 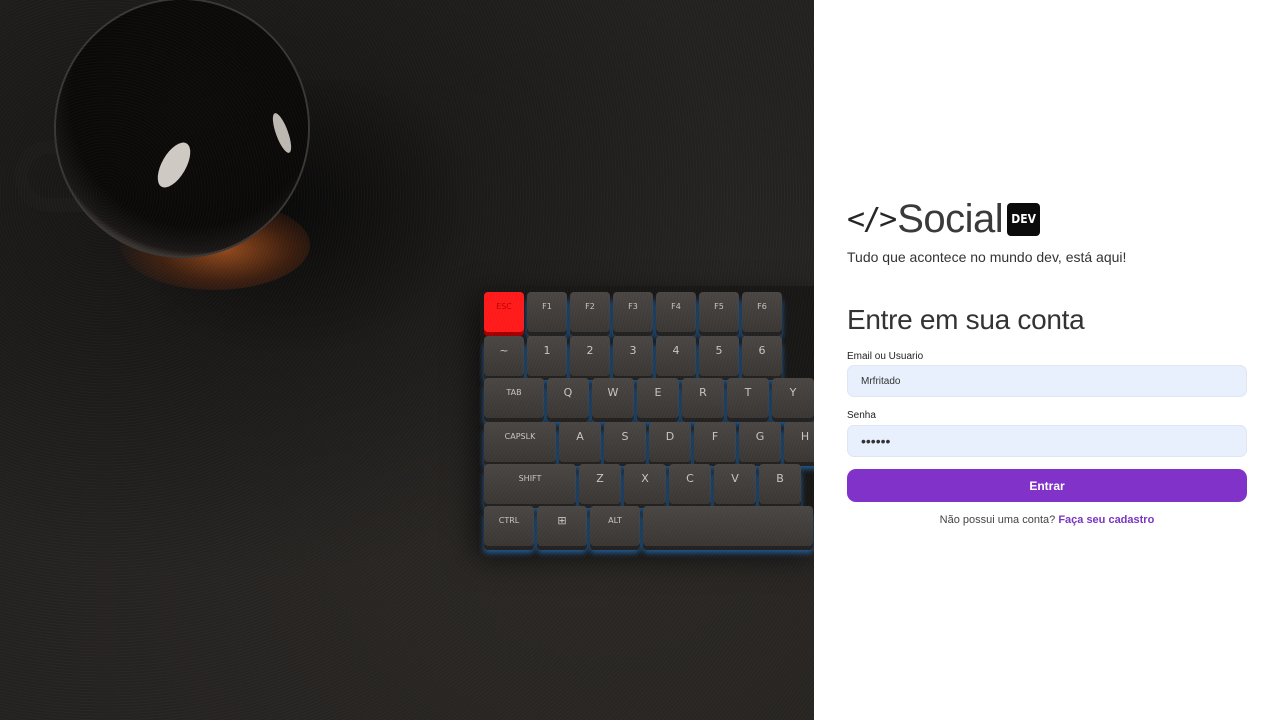 What do you see at coordinates (703, 398) in the screenshot?
I see `keyboard-key: R` at bounding box center [703, 398].